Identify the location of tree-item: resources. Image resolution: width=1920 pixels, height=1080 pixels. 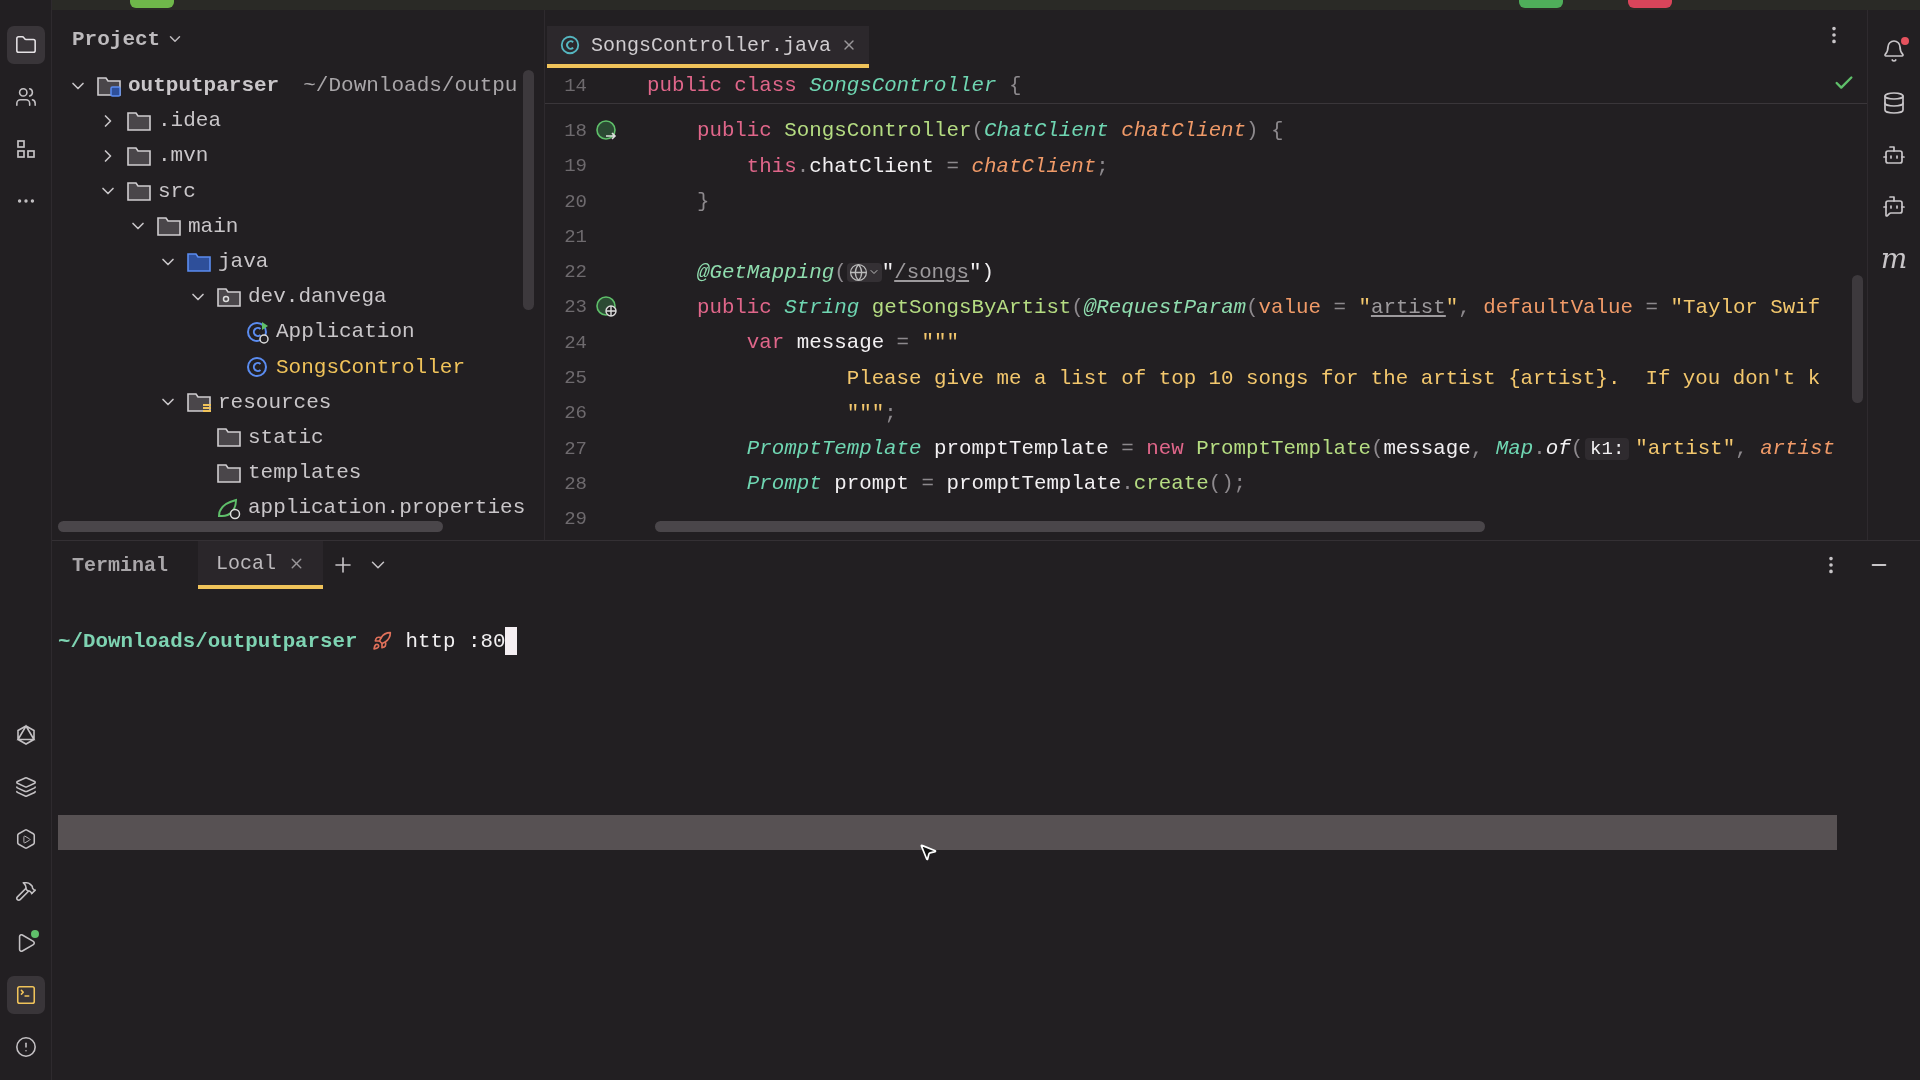
(275, 402).